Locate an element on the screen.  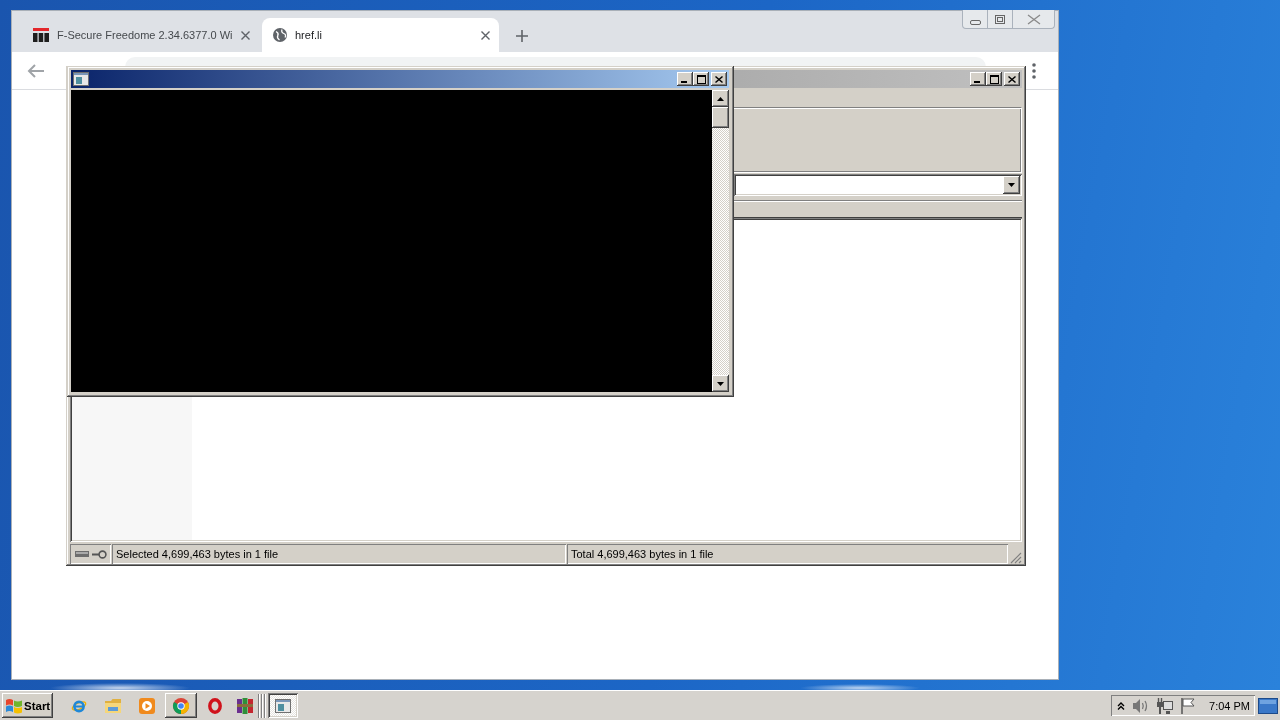
more-menu-icon is located at coordinates (1034, 70).